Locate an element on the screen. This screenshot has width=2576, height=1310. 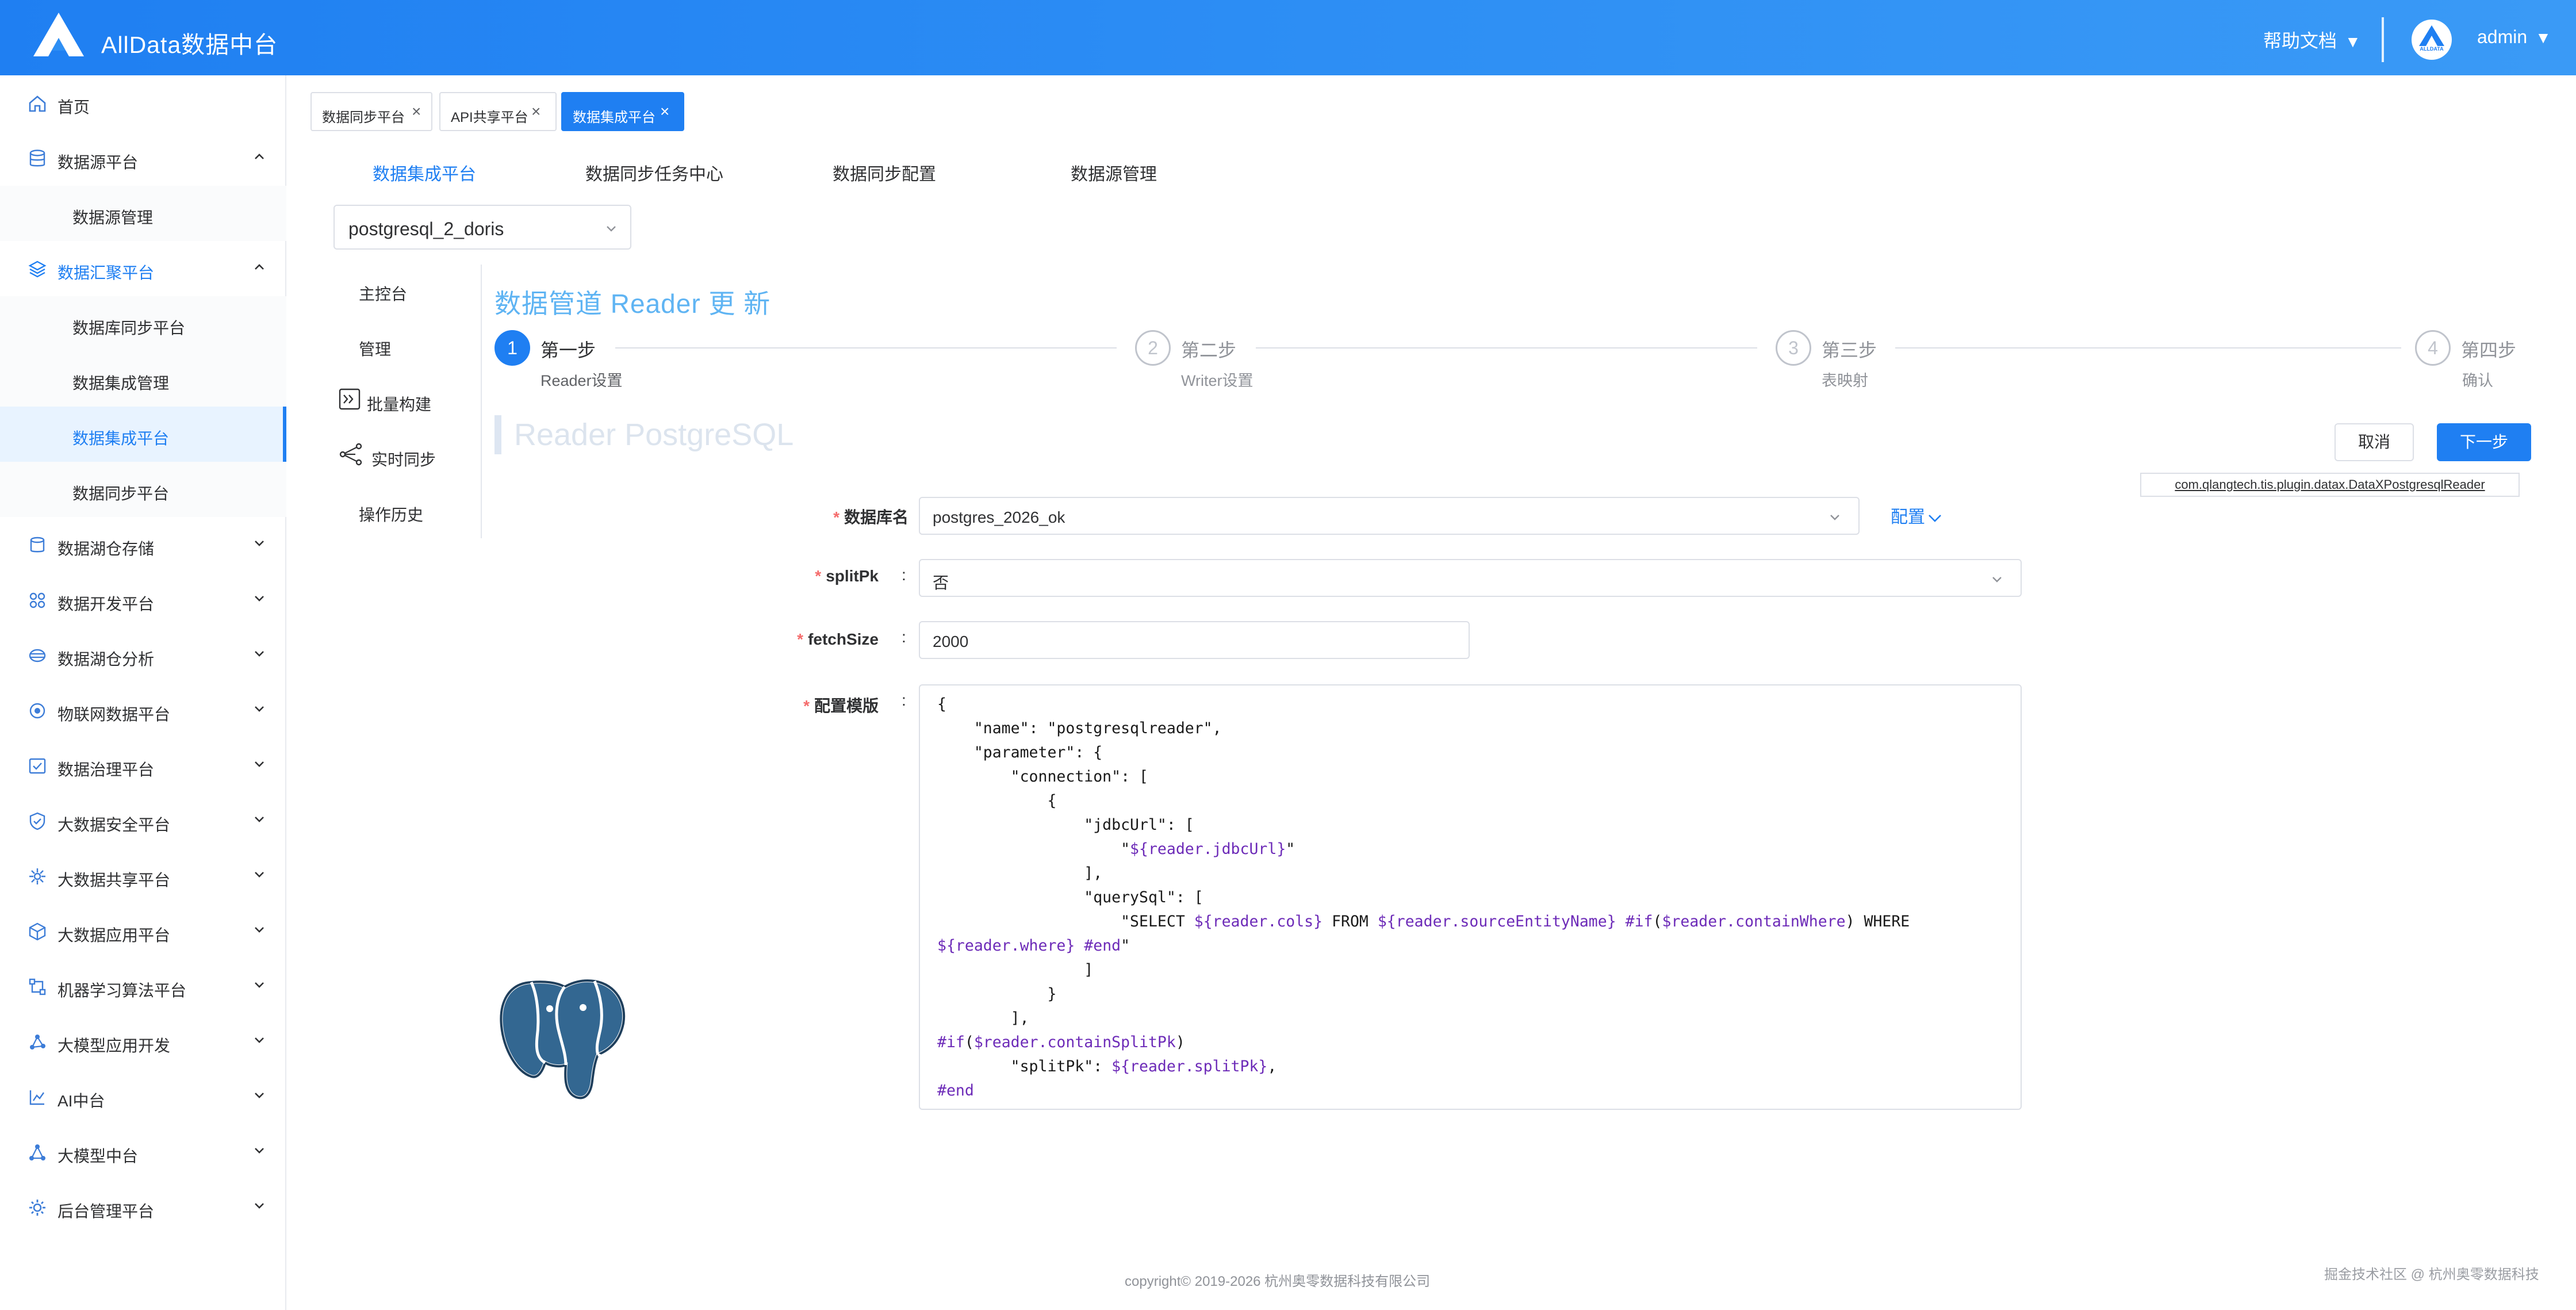
cancel-button: 取消 is located at coordinates (2374, 442).